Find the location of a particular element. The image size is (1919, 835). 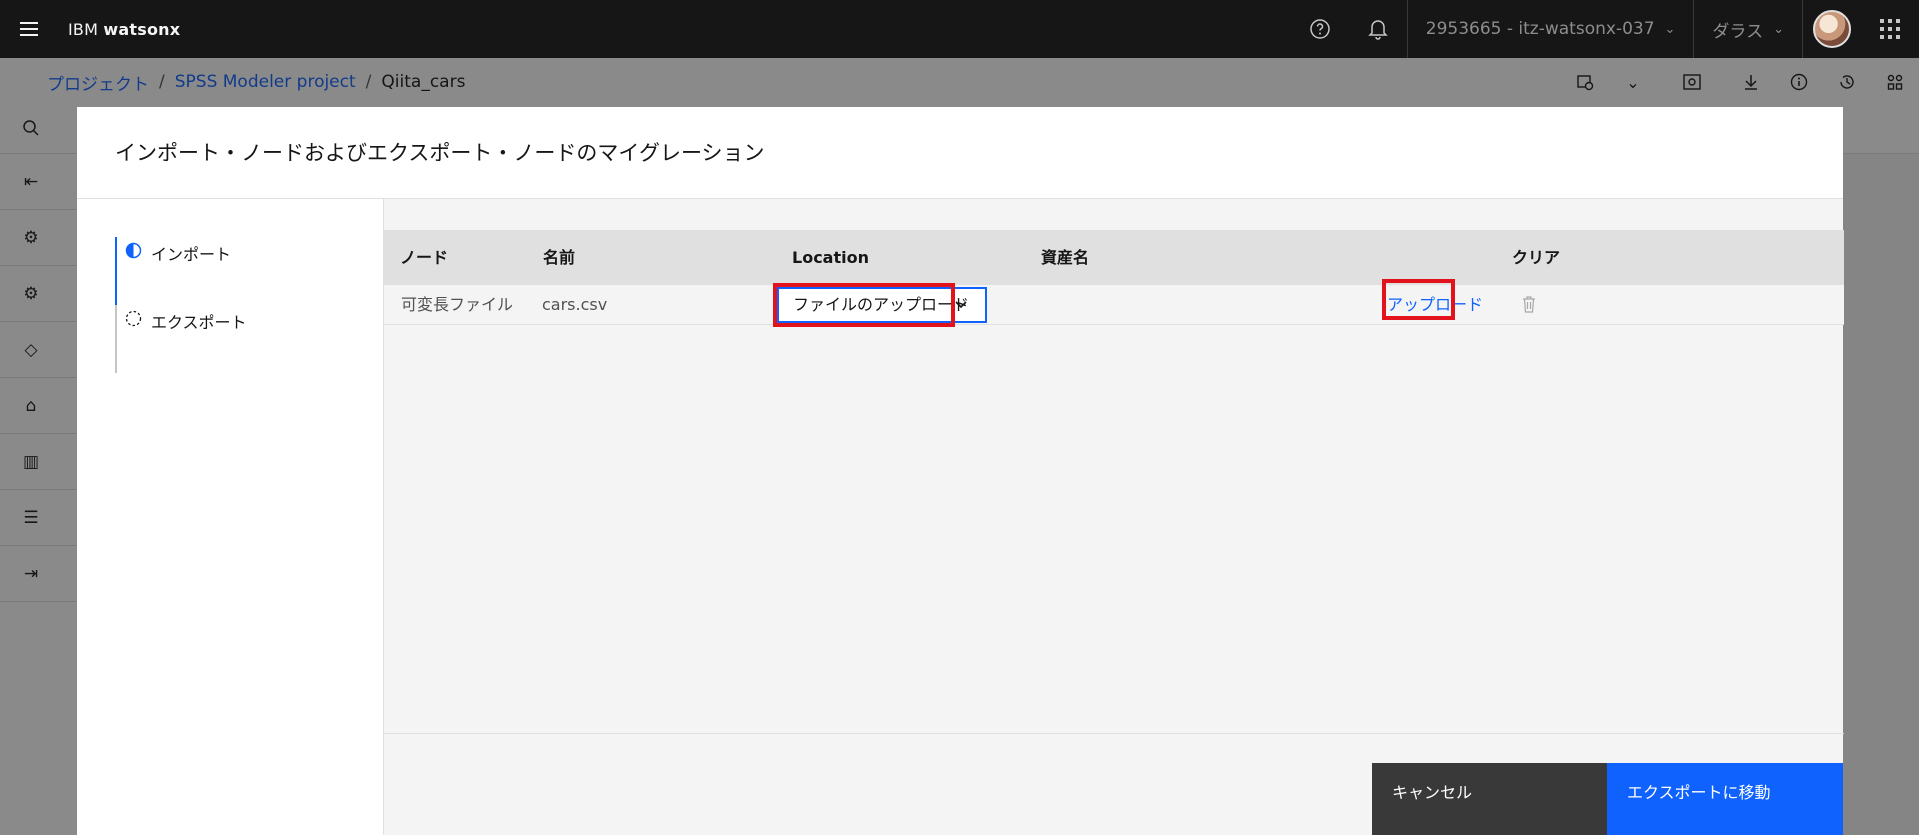

avatar is located at coordinates (1832, 29).